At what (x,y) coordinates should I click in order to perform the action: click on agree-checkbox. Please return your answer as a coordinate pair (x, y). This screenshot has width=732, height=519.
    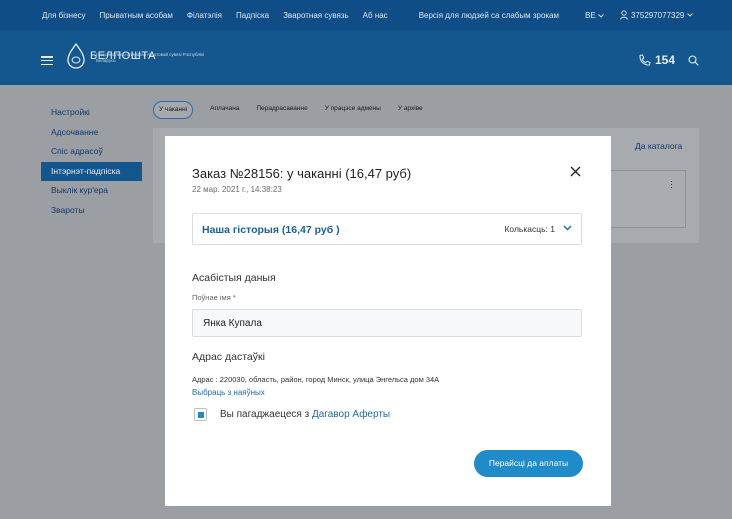
    Looking at the image, I should click on (200, 414).